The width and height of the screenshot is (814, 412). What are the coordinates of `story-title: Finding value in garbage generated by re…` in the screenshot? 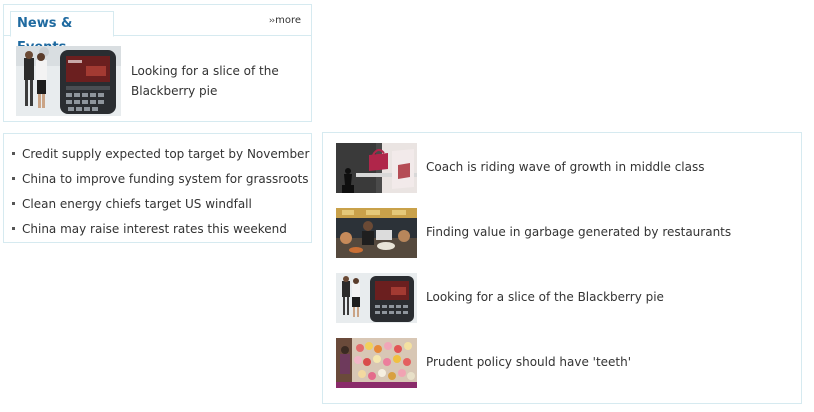 It's located at (578, 232).